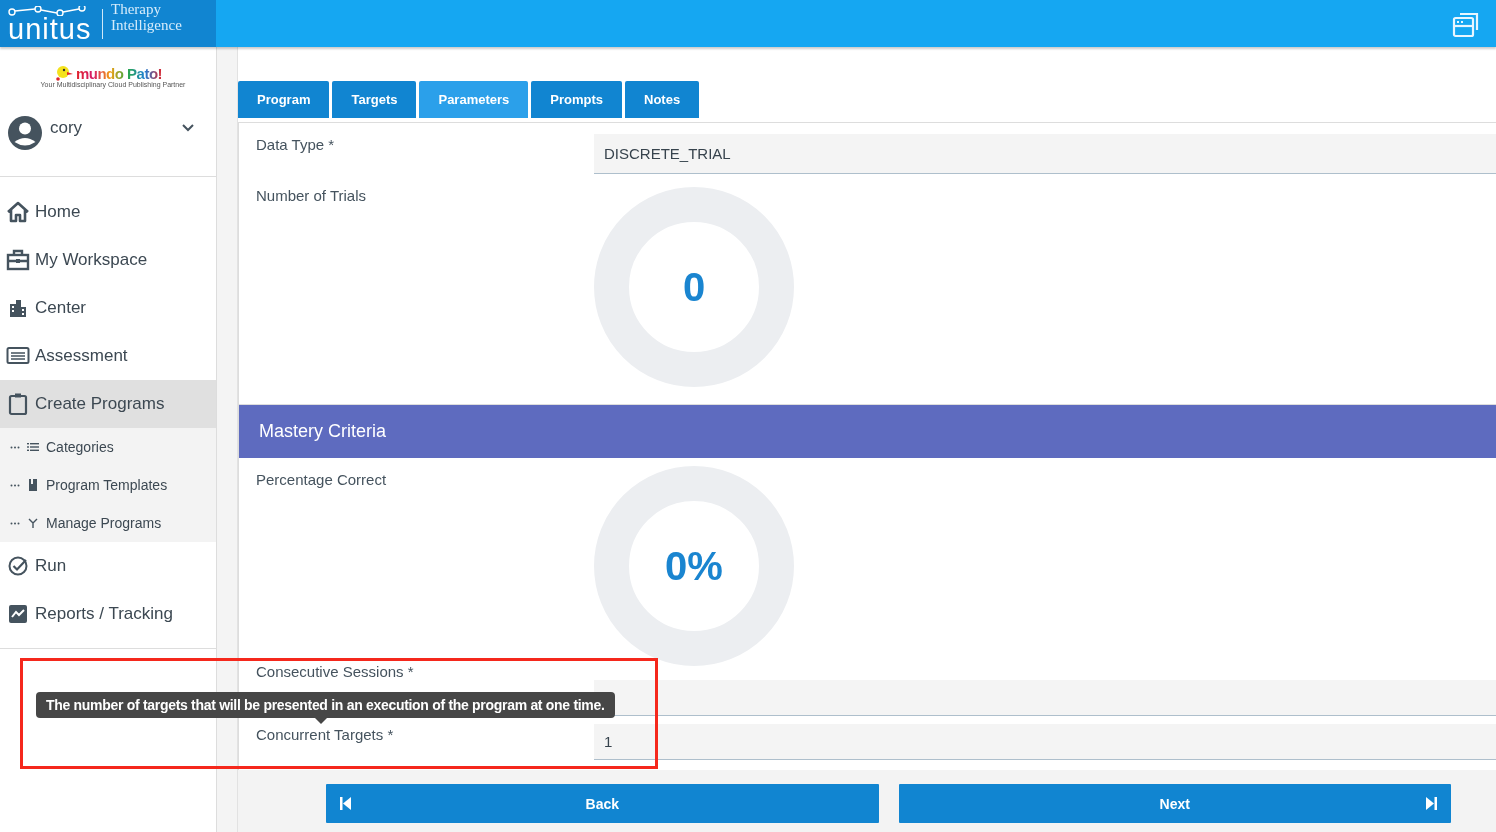 This screenshot has height=832, width=1496. I want to click on skip-forward-icon, so click(1431, 803).